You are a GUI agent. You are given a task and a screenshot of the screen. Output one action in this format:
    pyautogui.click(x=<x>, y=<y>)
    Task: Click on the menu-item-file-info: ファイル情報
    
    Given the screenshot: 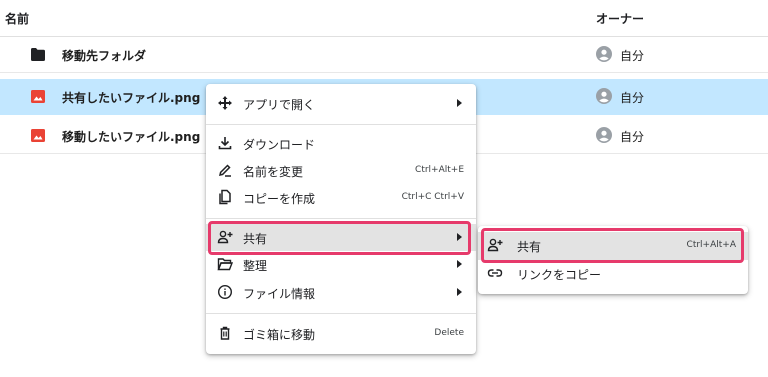 What is the action you would take?
    pyautogui.click(x=341, y=292)
    